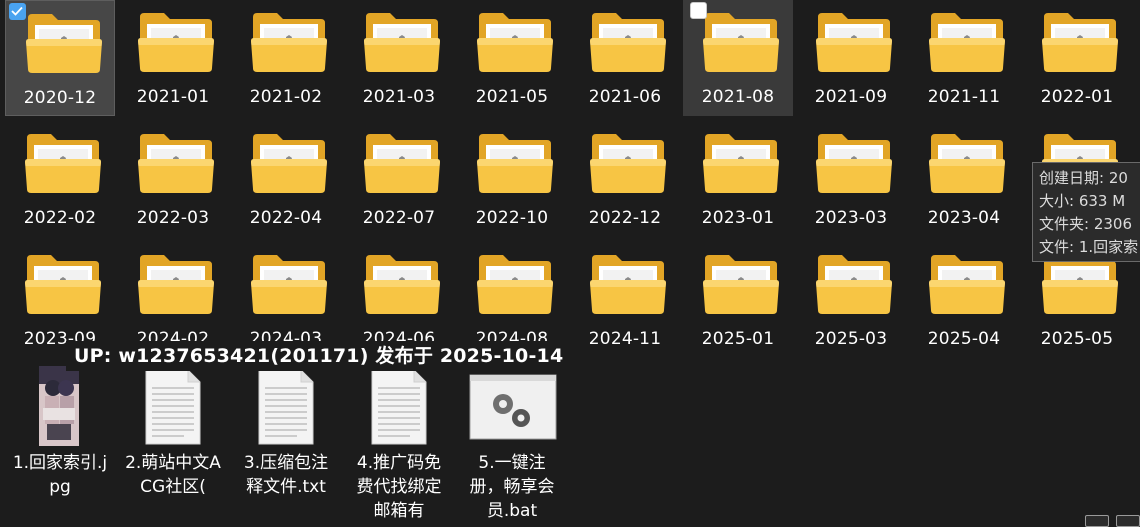 The image size is (1140, 527). What do you see at coordinates (399, 218) in the screenshot?
I see `folder-label: 2022-07` at bounding box center [399, 218].